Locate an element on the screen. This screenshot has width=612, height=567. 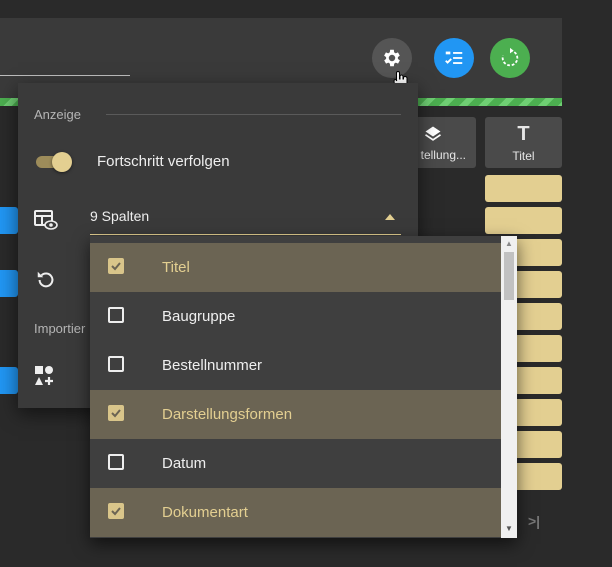
column-card-title: T Titel is located at coordinates (523, 142).